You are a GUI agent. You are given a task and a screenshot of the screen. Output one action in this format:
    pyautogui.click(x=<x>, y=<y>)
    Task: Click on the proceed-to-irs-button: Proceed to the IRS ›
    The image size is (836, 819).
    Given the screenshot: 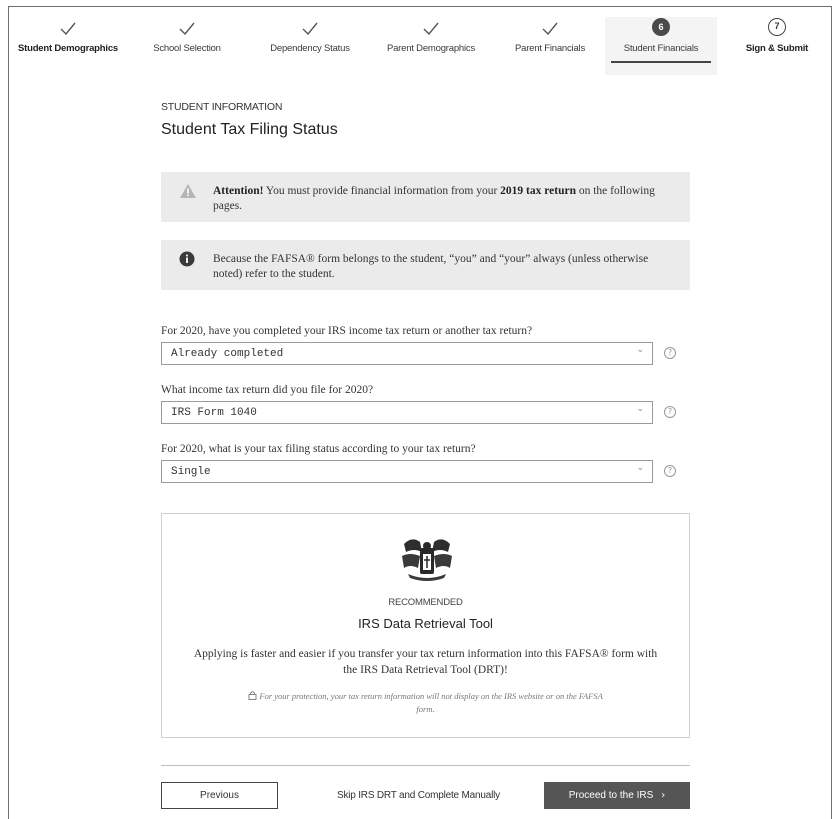 What is the action you would take?
    pyautogui.click(x=617, y=795)
    